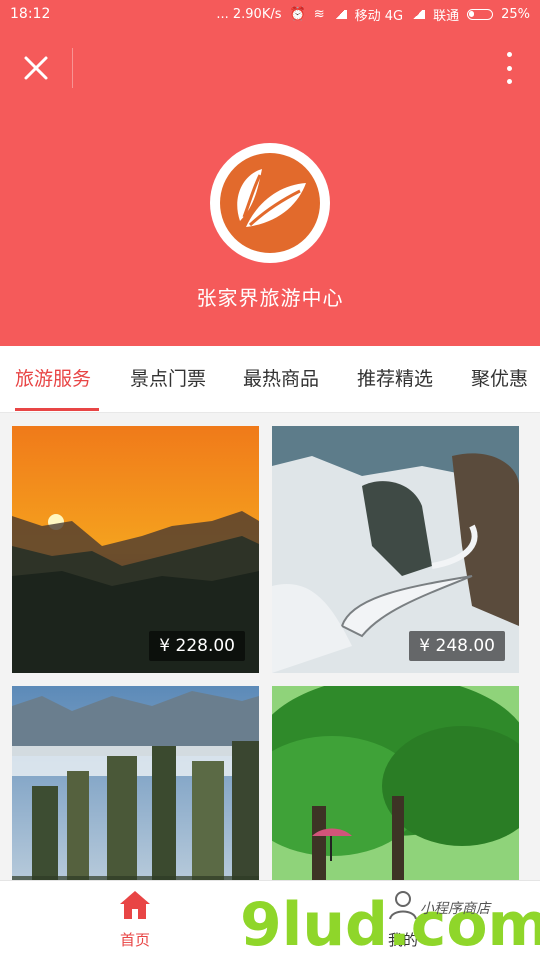 This screenshot has height=961, width=540. What do you see at coordinates (30, 14) in the screenshot?
I see `status-time: 18:12` at bounding box center [30, 14].